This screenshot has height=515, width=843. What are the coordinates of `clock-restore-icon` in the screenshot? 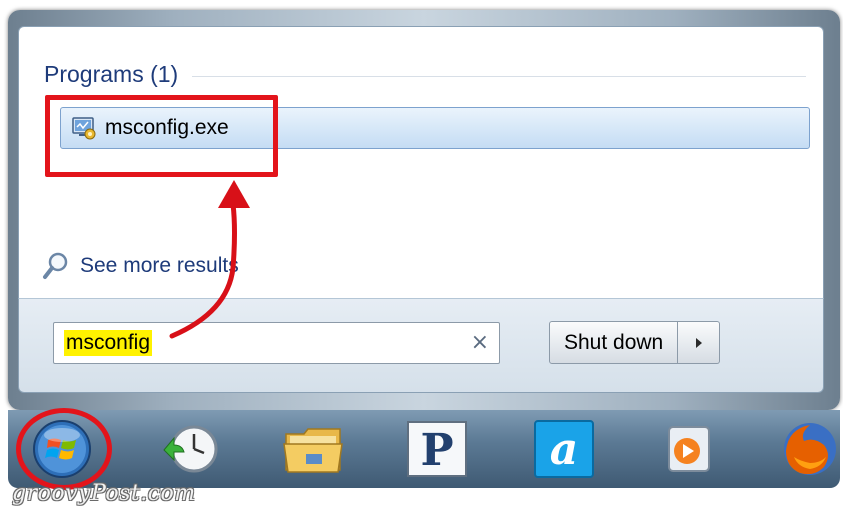 It's located at (190, 449).